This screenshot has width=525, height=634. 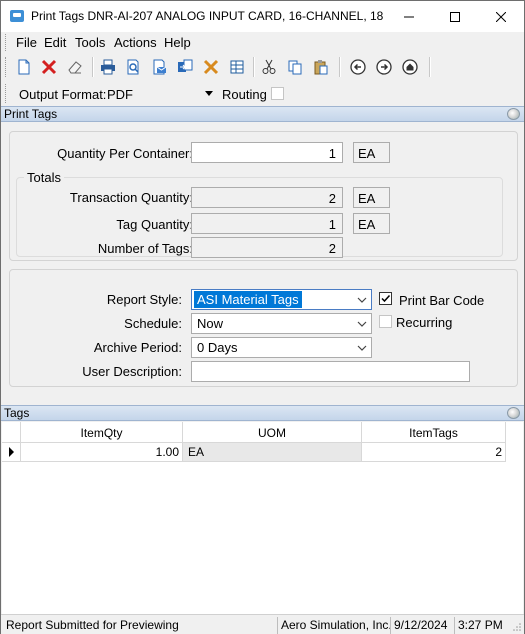 I want to click on new-document-icon, so click(x=24, y=67).